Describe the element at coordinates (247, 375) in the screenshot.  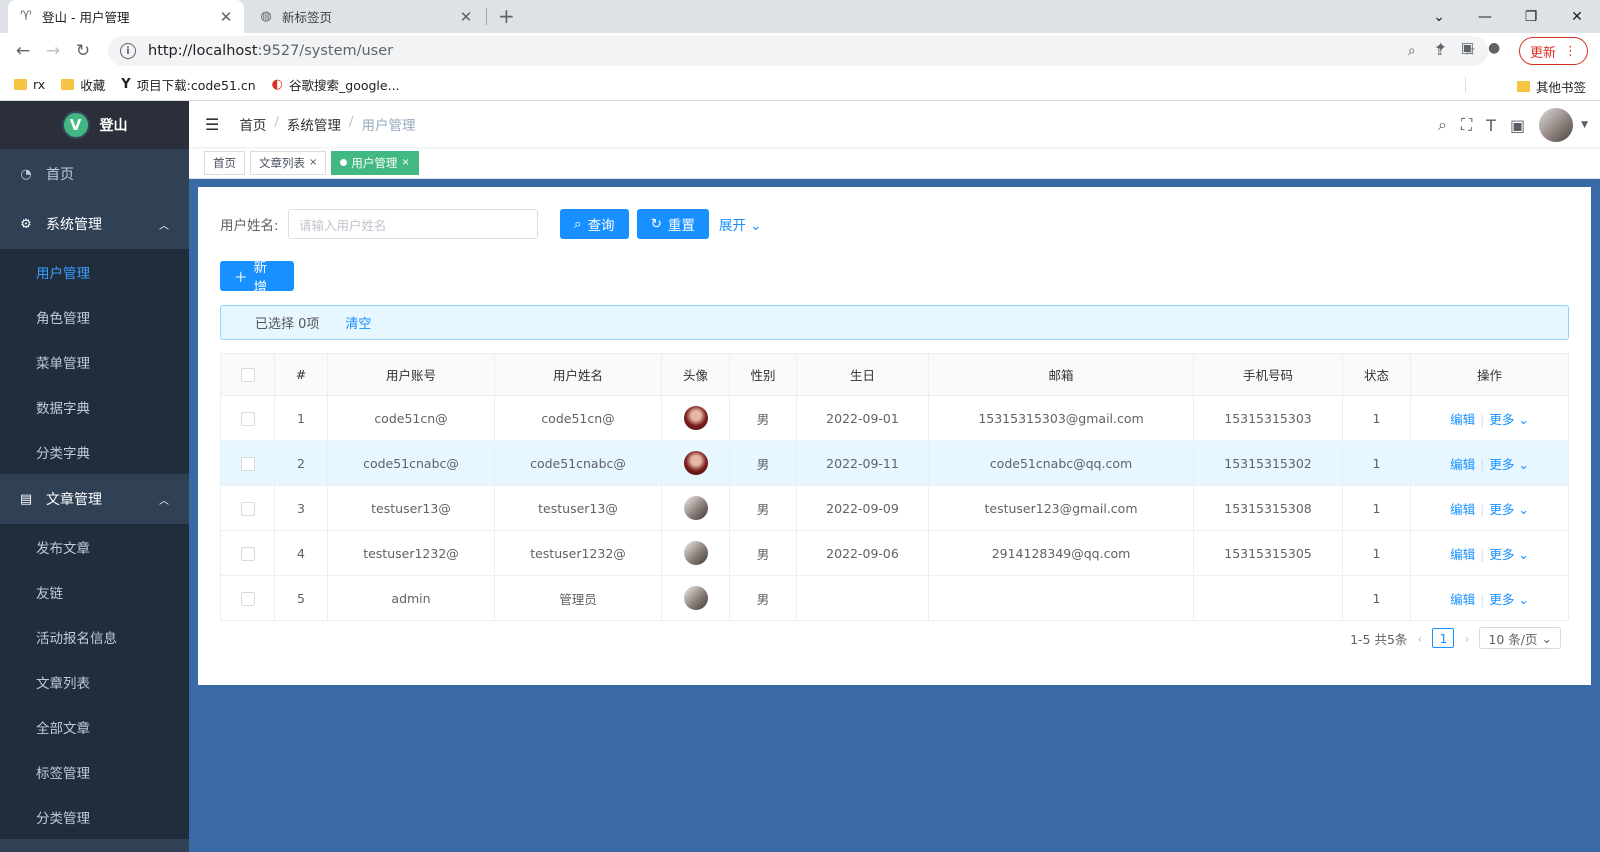
I see `select-all-checkbox` at that location.